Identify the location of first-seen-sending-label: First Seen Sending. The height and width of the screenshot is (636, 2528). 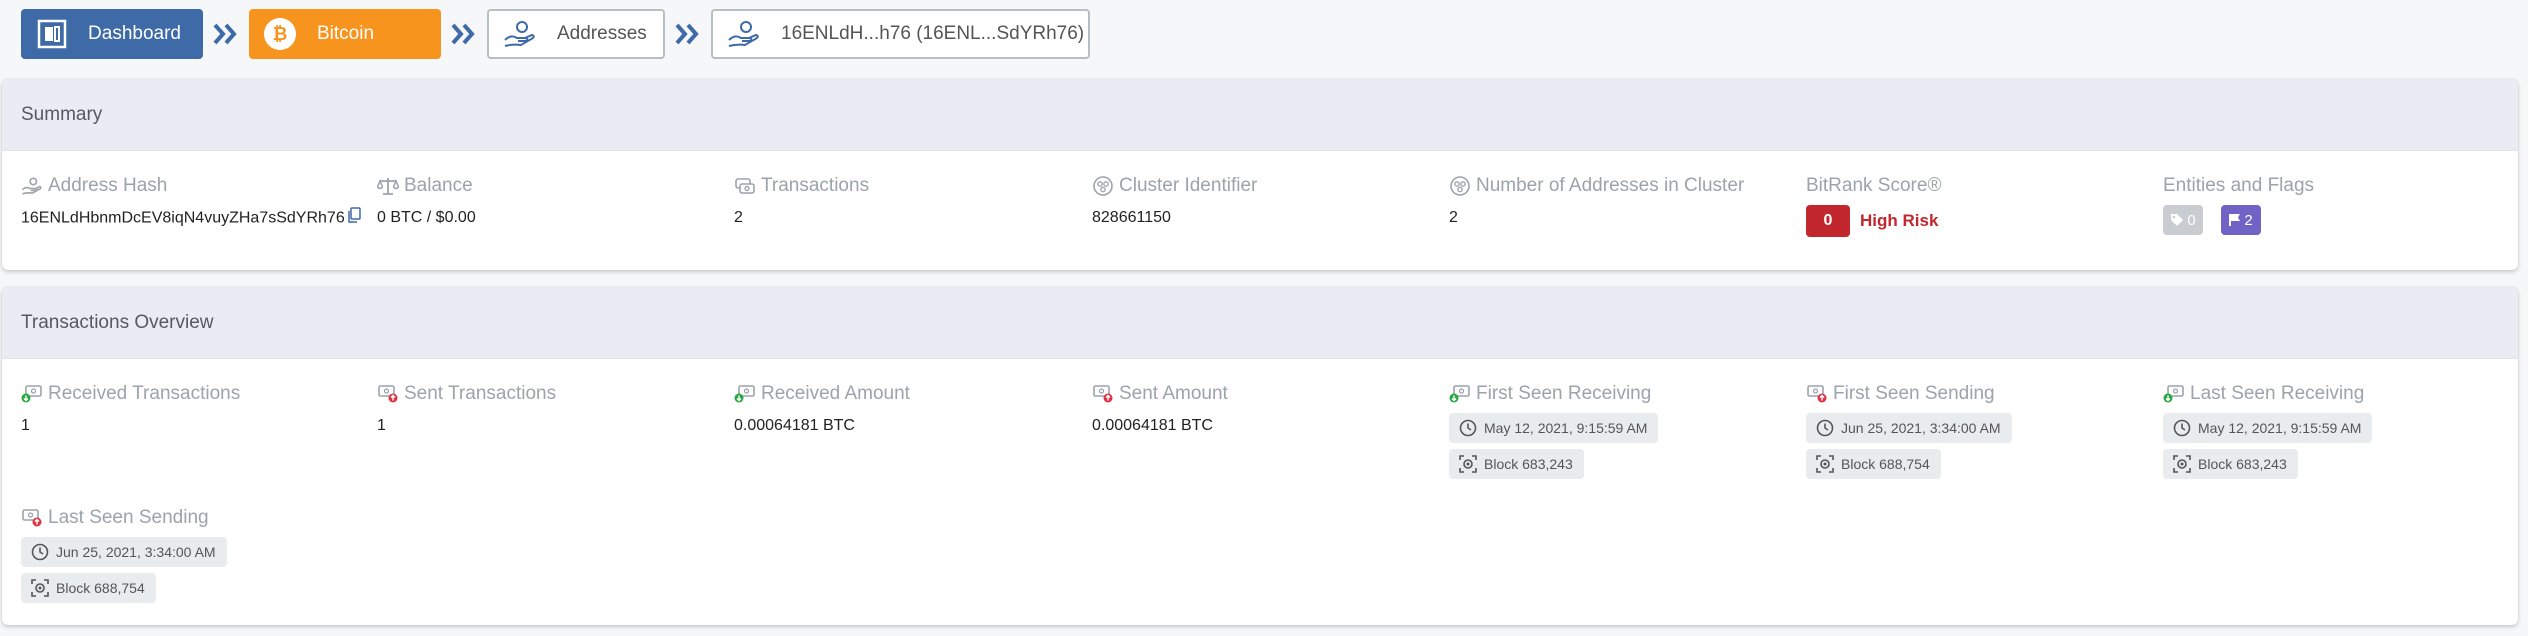
(1914, 393).